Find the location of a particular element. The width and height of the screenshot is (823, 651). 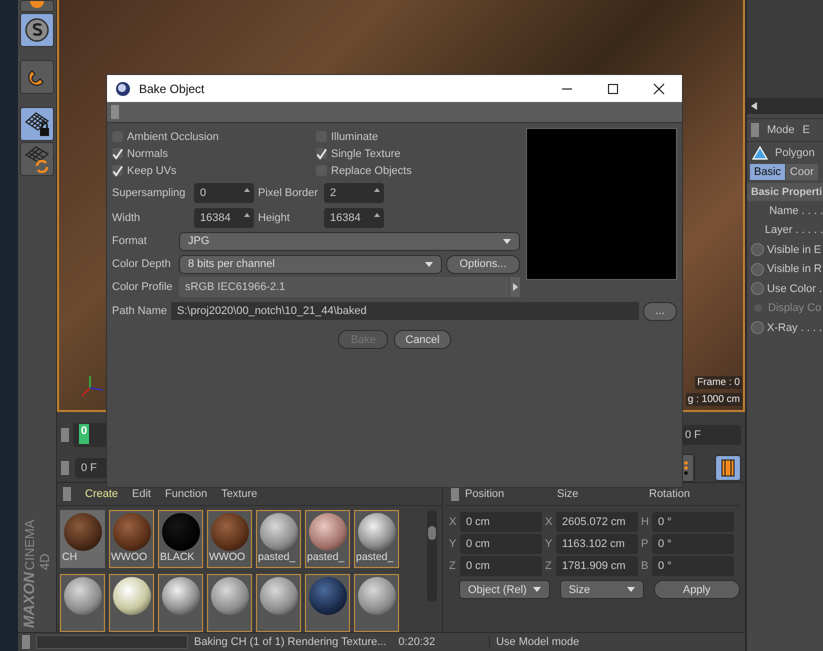

size-field: 1781.909 cm is located at coordinates (597, 566).